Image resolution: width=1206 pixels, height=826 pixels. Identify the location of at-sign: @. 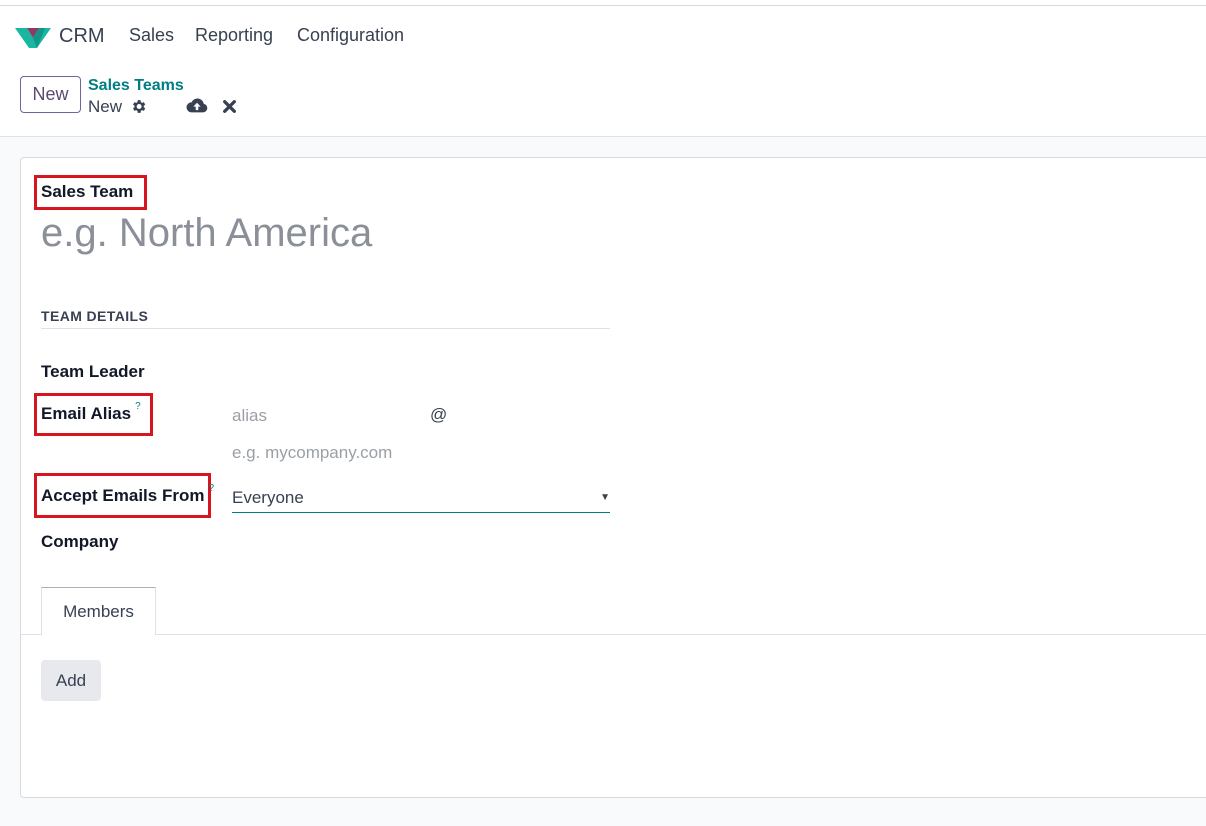
(439, 414).